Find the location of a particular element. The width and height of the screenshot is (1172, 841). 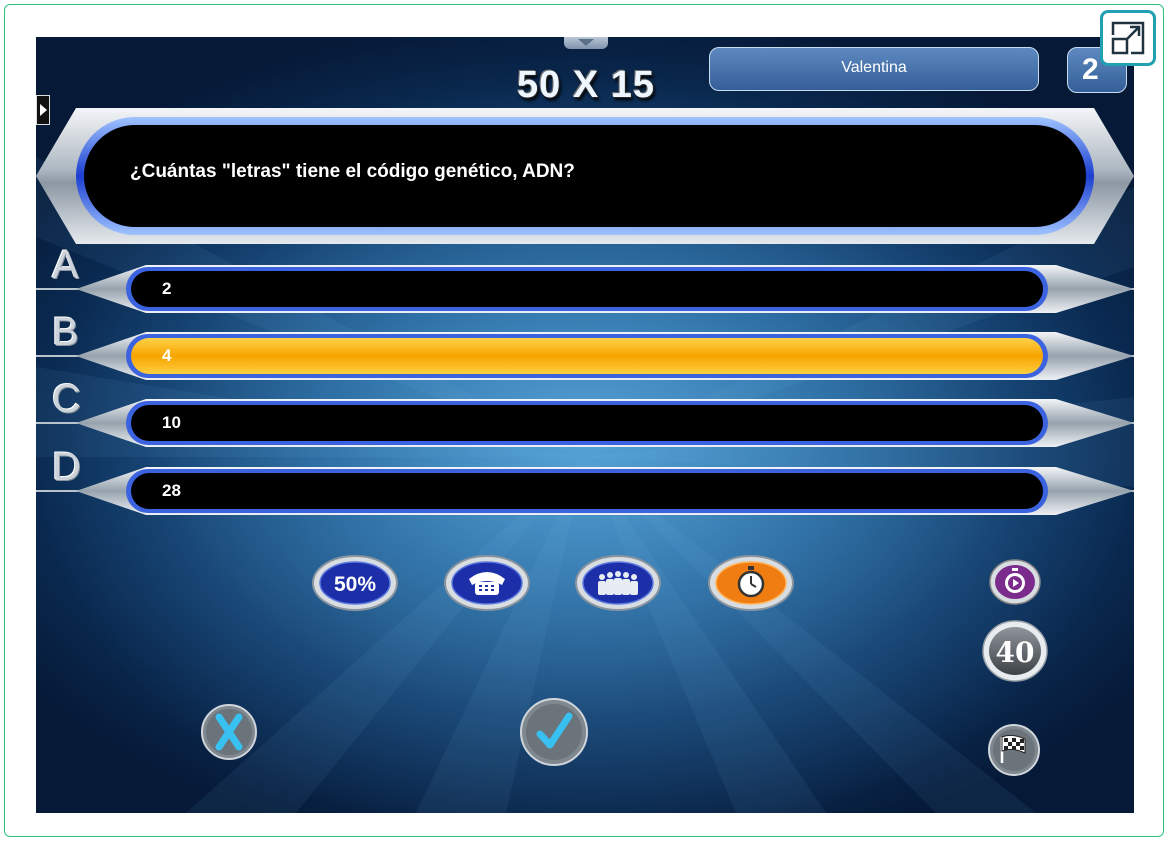

answer-letter: C is located at coordinates (66, 399).